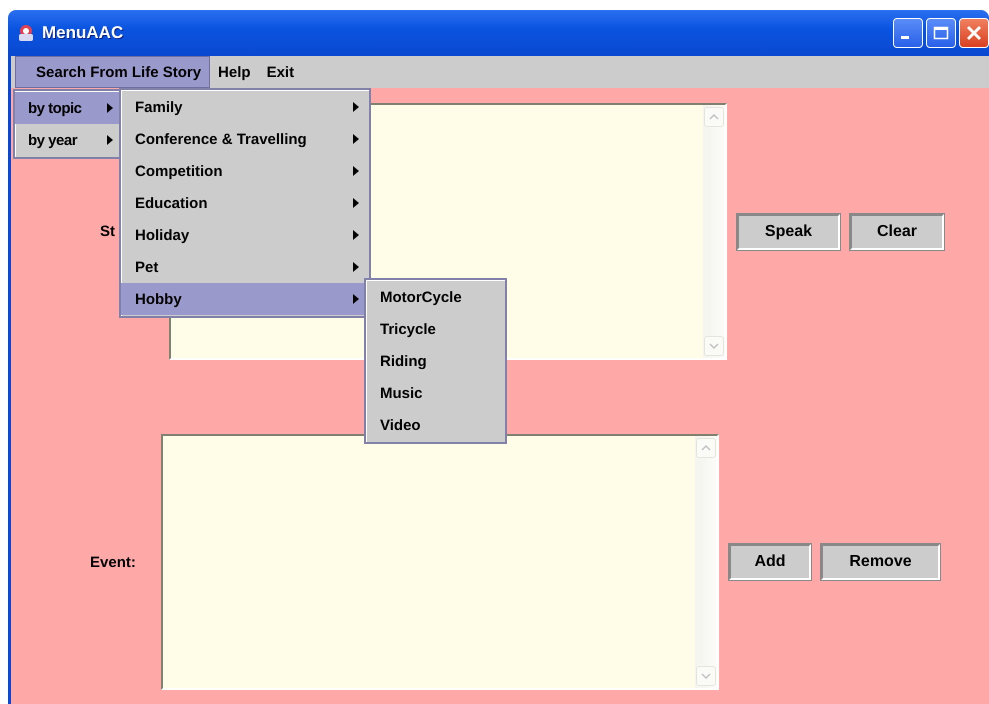 This screenshot has height=704, width=989. I want to click on menu-item: Tricycle, so click(435, 329).